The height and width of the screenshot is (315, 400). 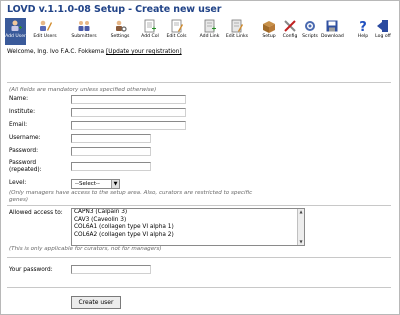 I want to click on name-label: Name:, so click(x=19, y=99).